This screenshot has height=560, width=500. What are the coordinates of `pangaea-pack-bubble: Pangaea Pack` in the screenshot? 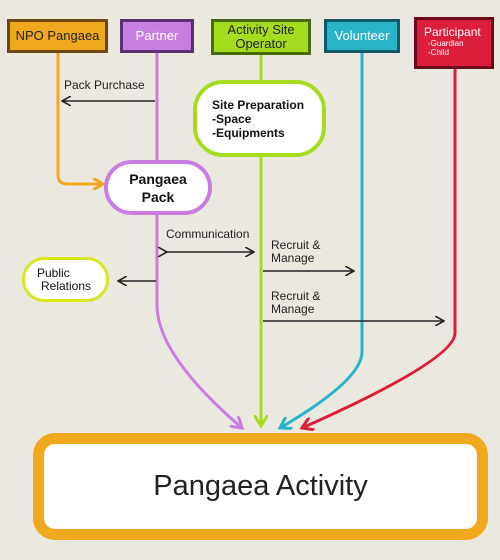 It's located at (158, 187).